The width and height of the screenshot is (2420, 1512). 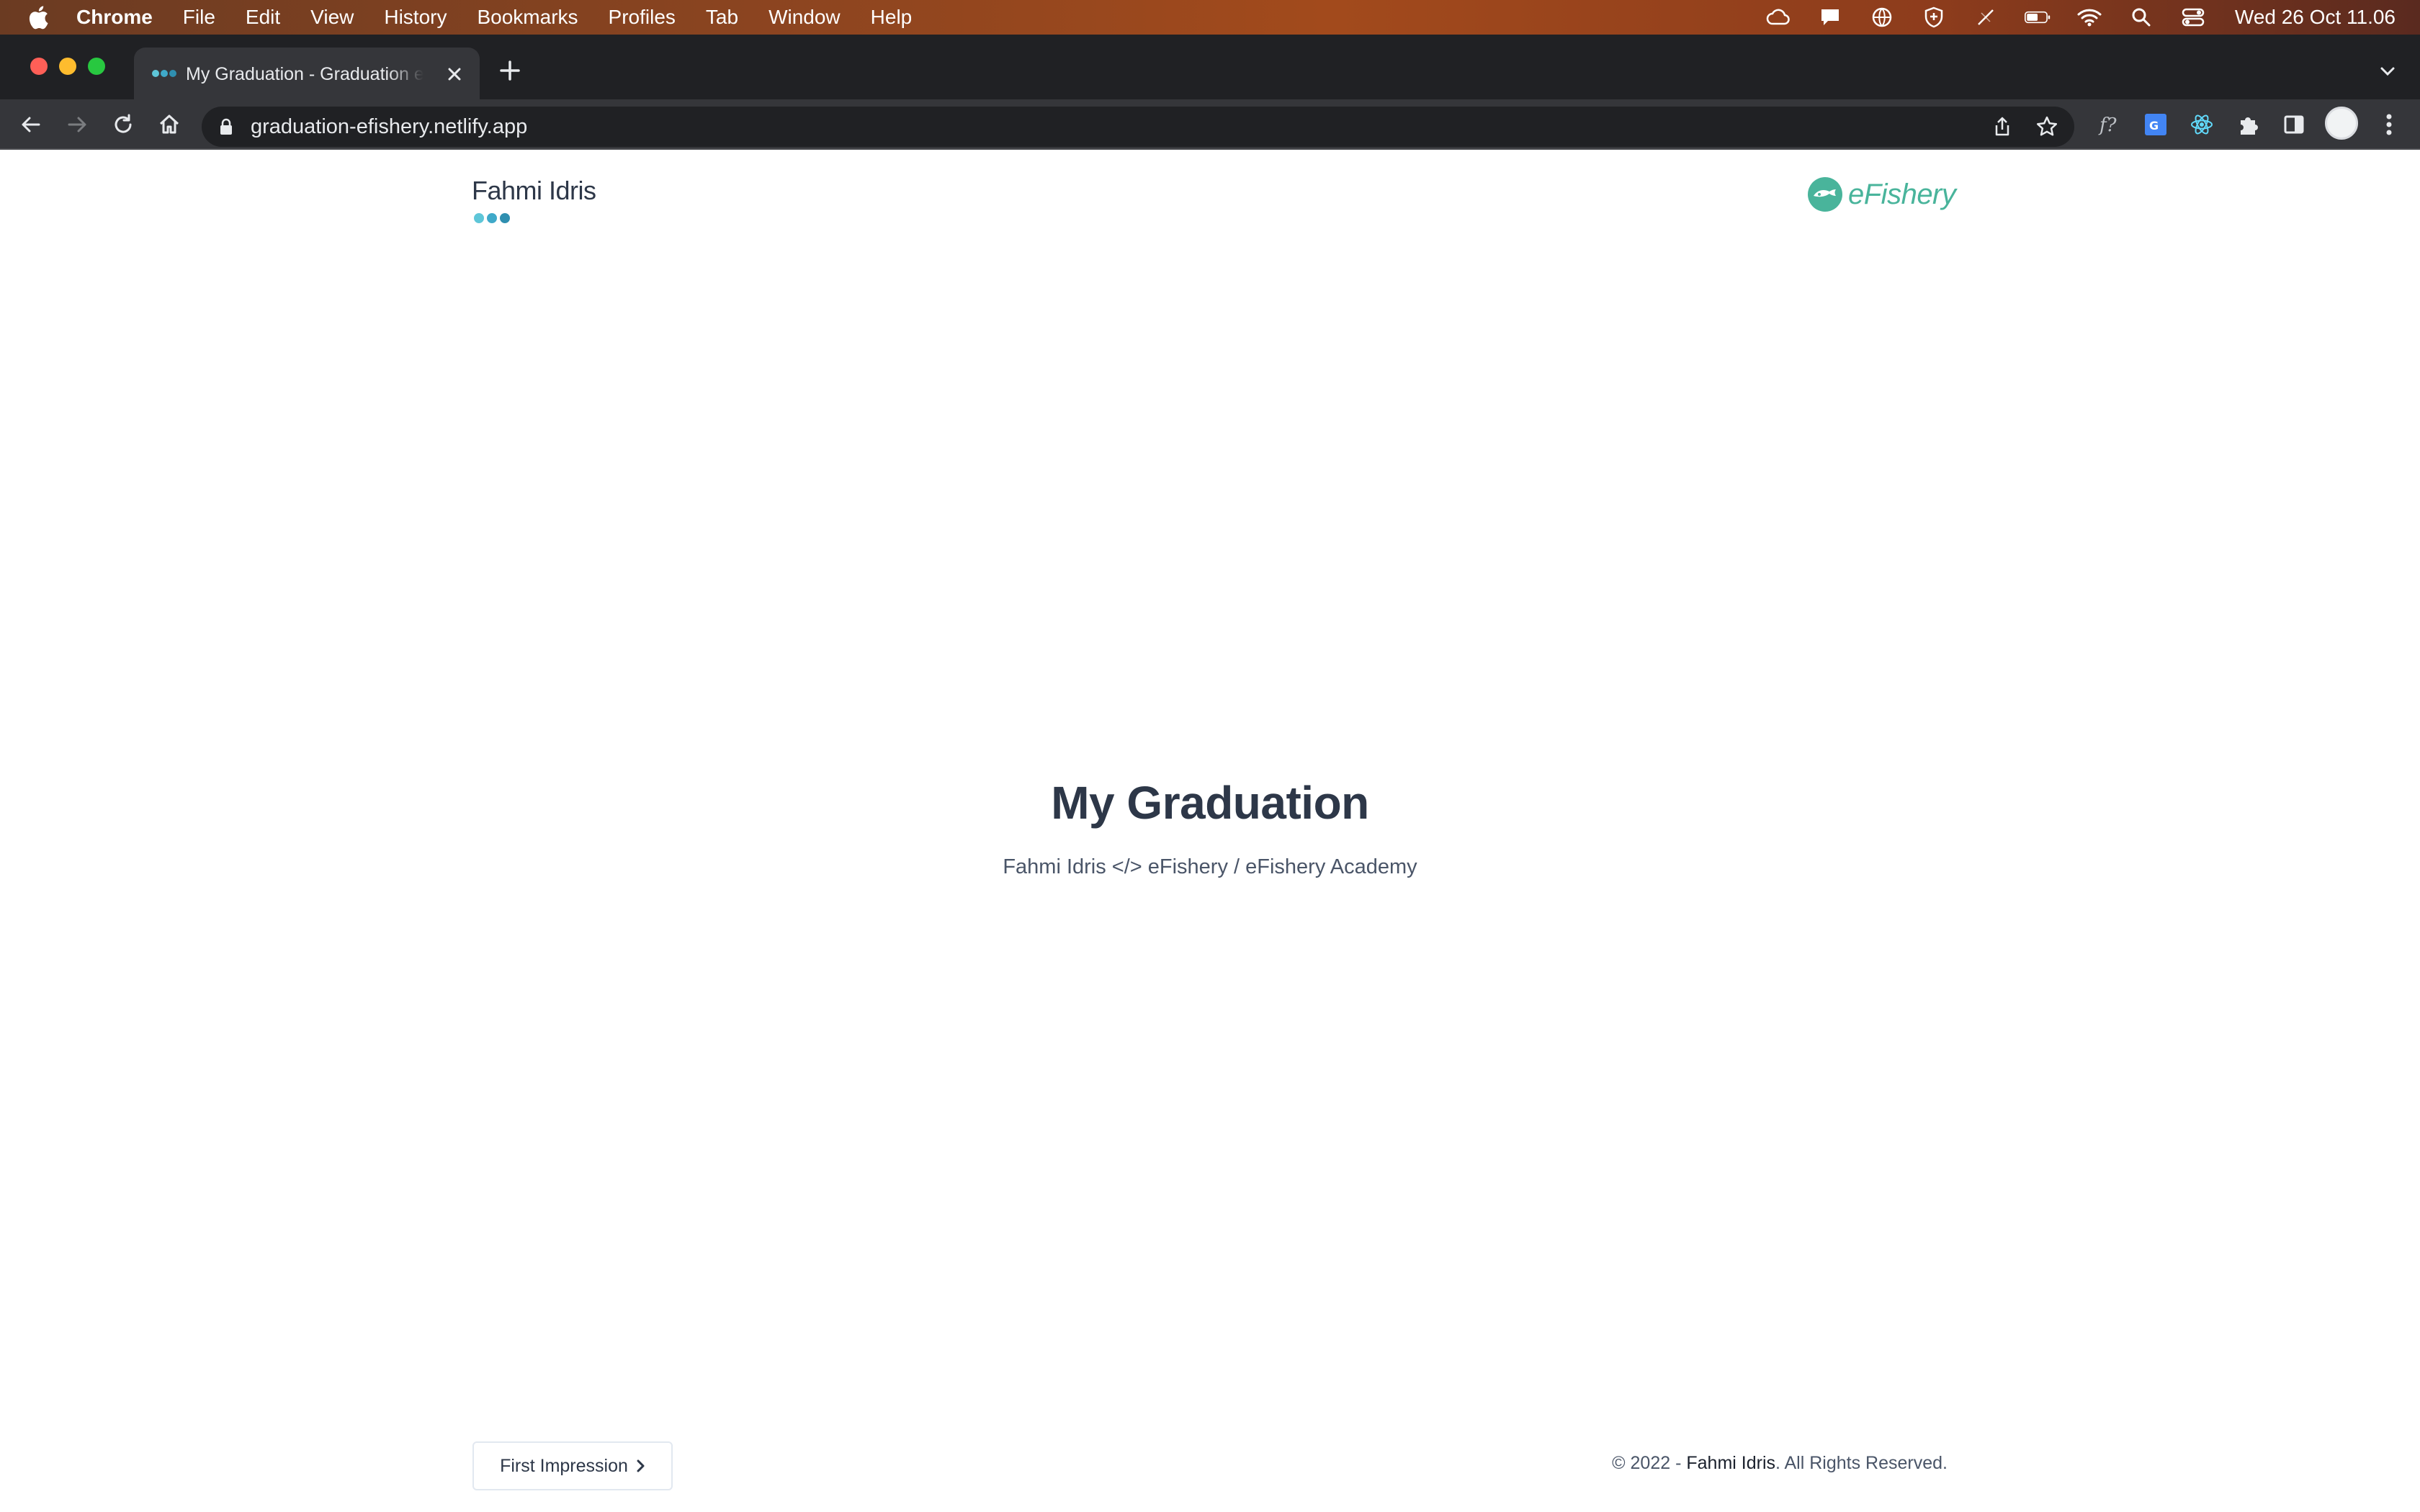 I want to click on translate-icon: G, so click(x=2156, y=124).